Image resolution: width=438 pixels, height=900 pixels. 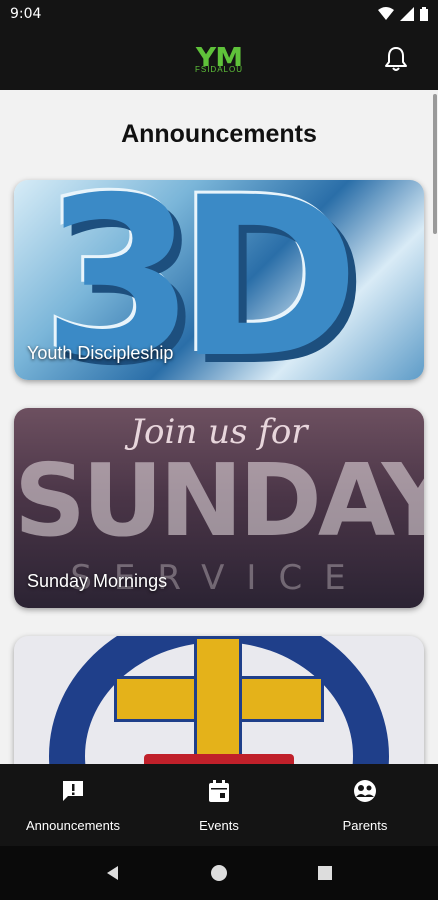 I want to click on calendar-icon, so click(x=219, y=791).